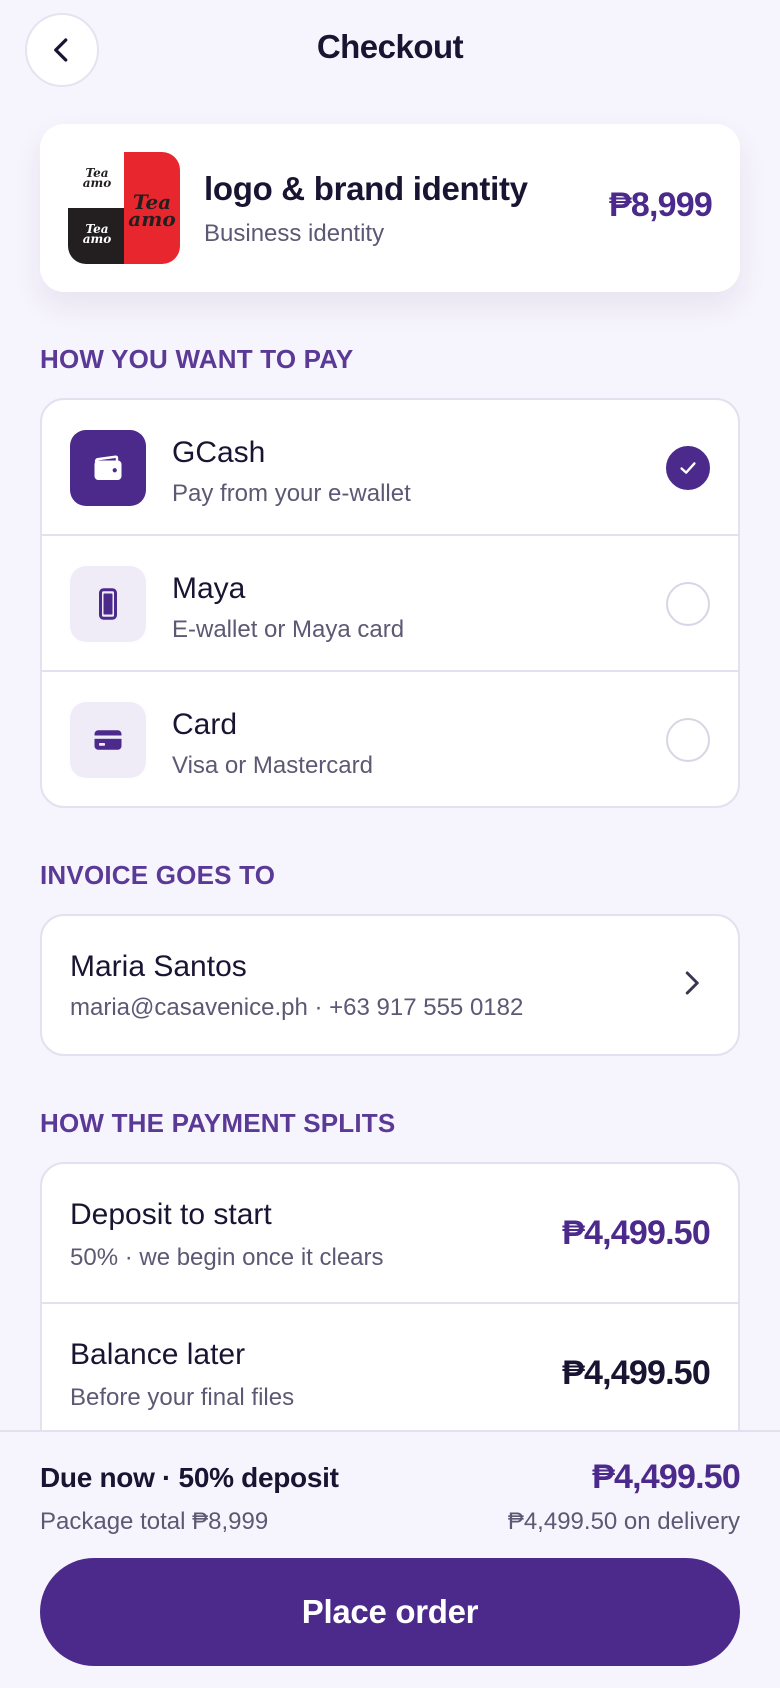 The image size is (780, 1688). I want to click on package-total: Package total ₱8,999, so click(154, 1521).